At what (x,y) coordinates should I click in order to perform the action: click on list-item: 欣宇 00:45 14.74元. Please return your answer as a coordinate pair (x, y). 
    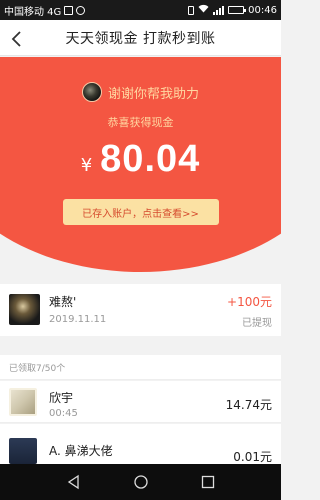
    Looking at the image, I should click on (140, 402).